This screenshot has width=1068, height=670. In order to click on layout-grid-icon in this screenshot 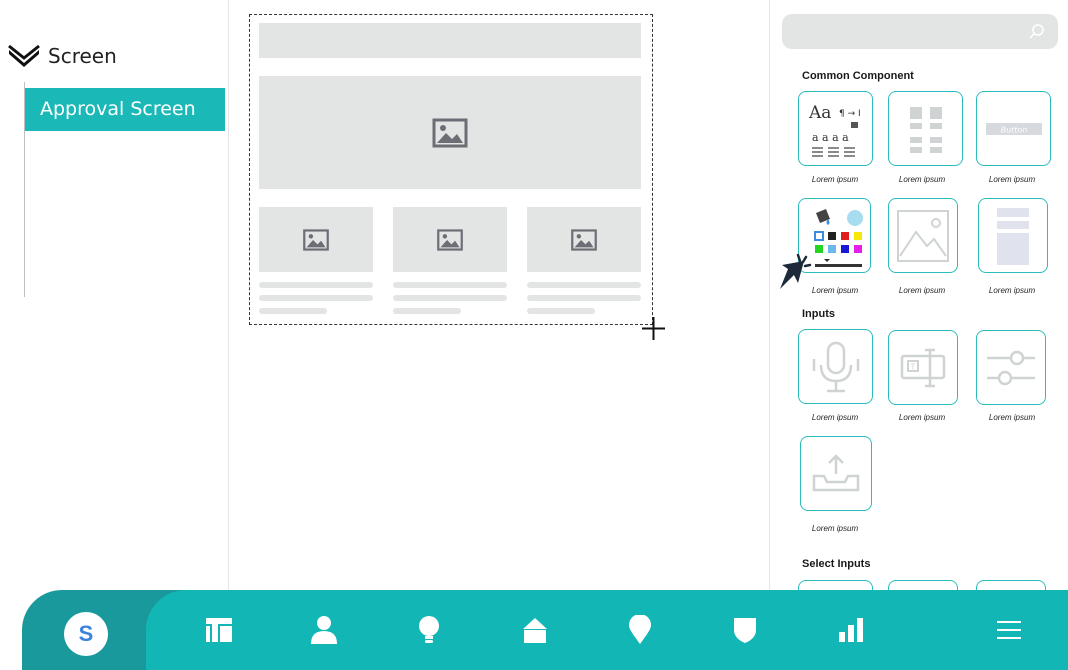, I will do `click(925, 129)`.